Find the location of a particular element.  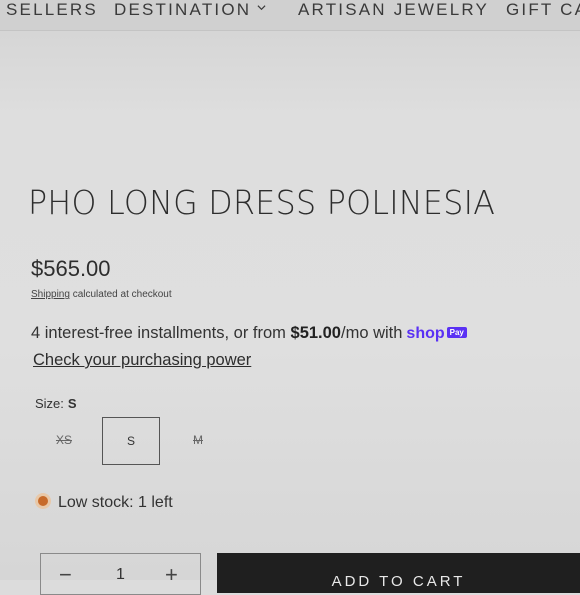

size-selected-value: S is located at coordinates (72, 403).